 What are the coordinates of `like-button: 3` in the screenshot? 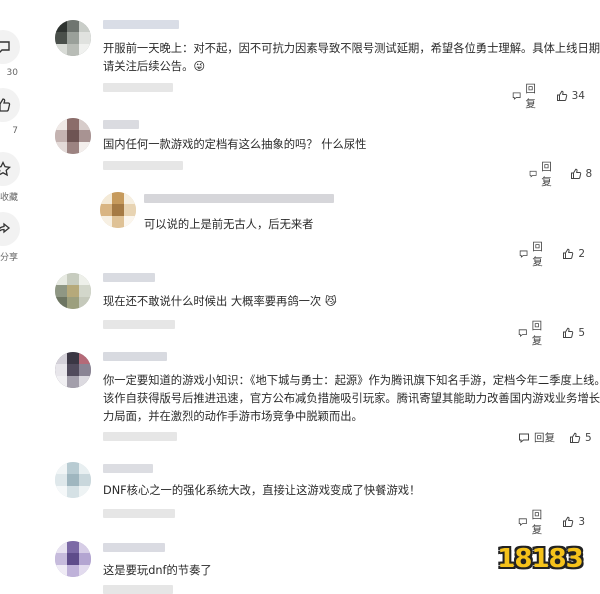 It's located at (573, 522).